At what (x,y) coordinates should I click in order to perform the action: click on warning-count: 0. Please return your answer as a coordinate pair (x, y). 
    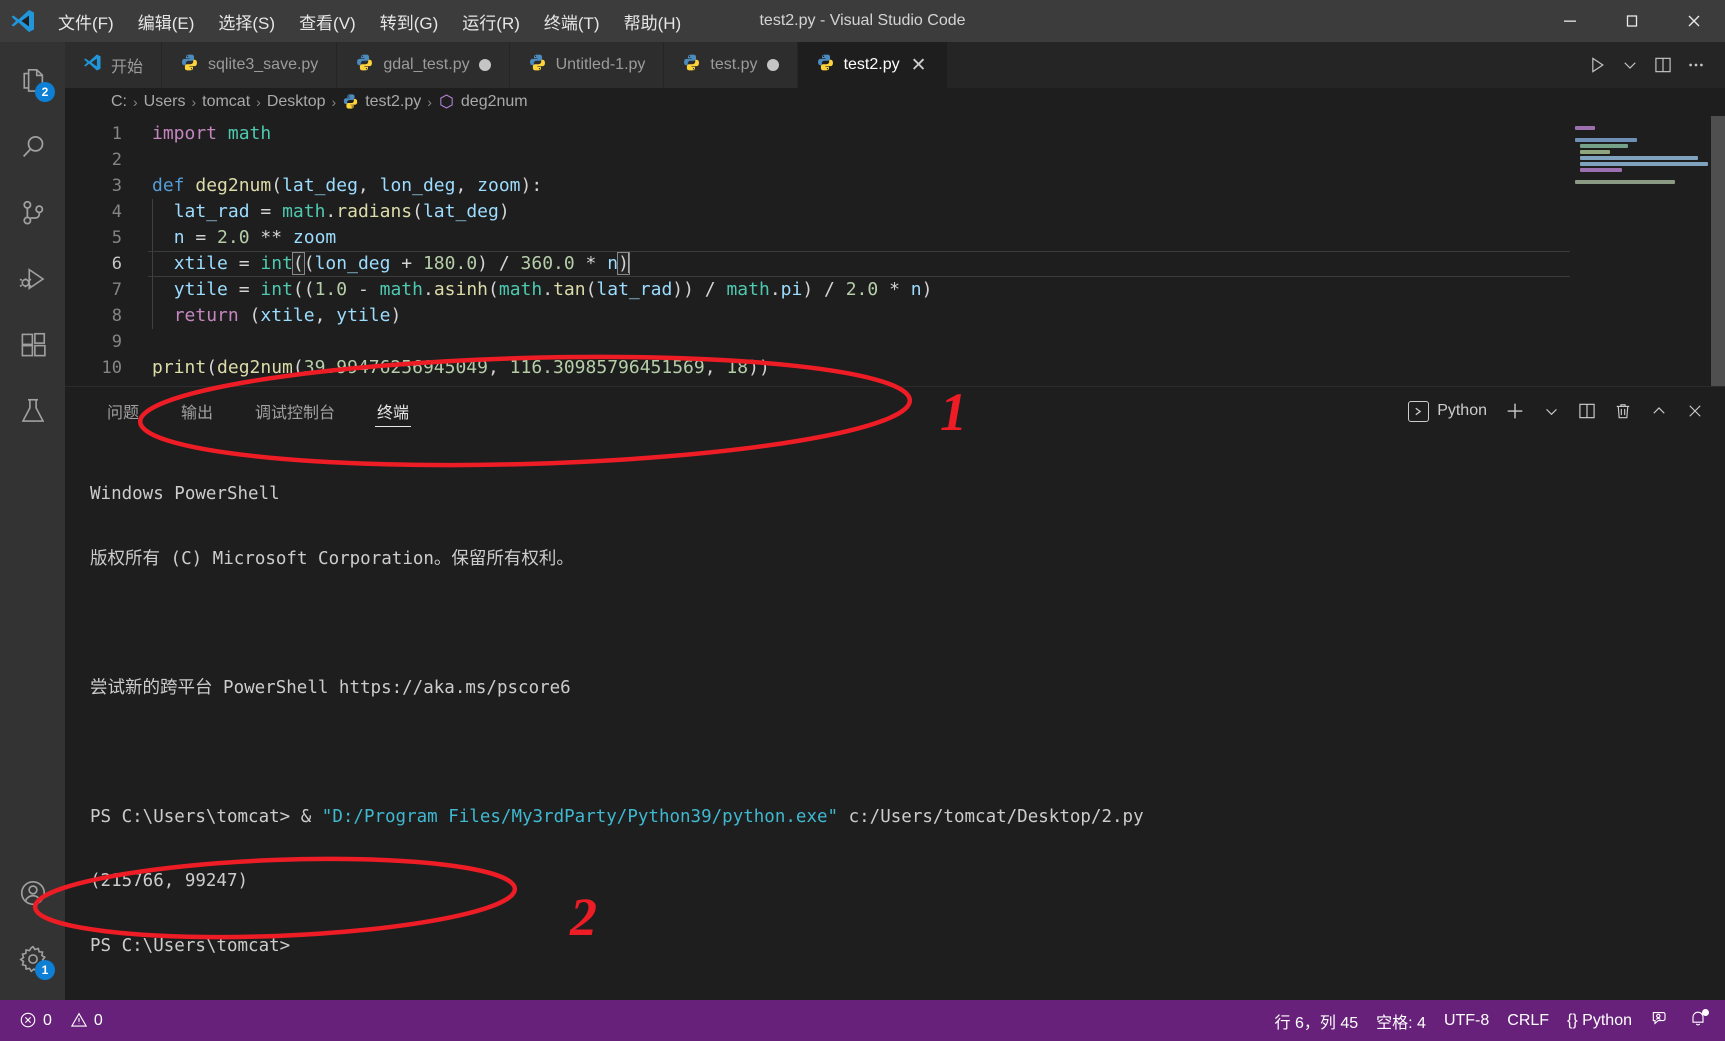
    Looking at the image, I should click on (98, 1020).